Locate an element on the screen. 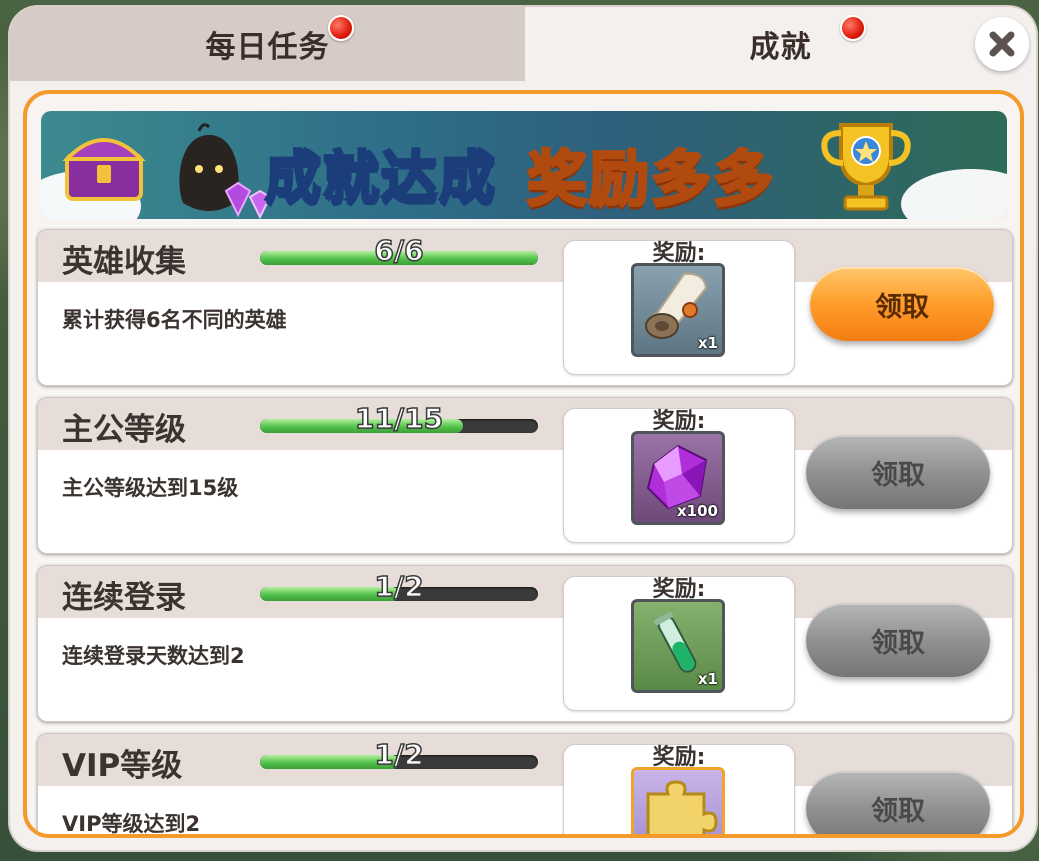 The width and height of the screenshot is (1039, 861). tab-daily-tasks: 每日任务 is located at coordinates (267, 44).